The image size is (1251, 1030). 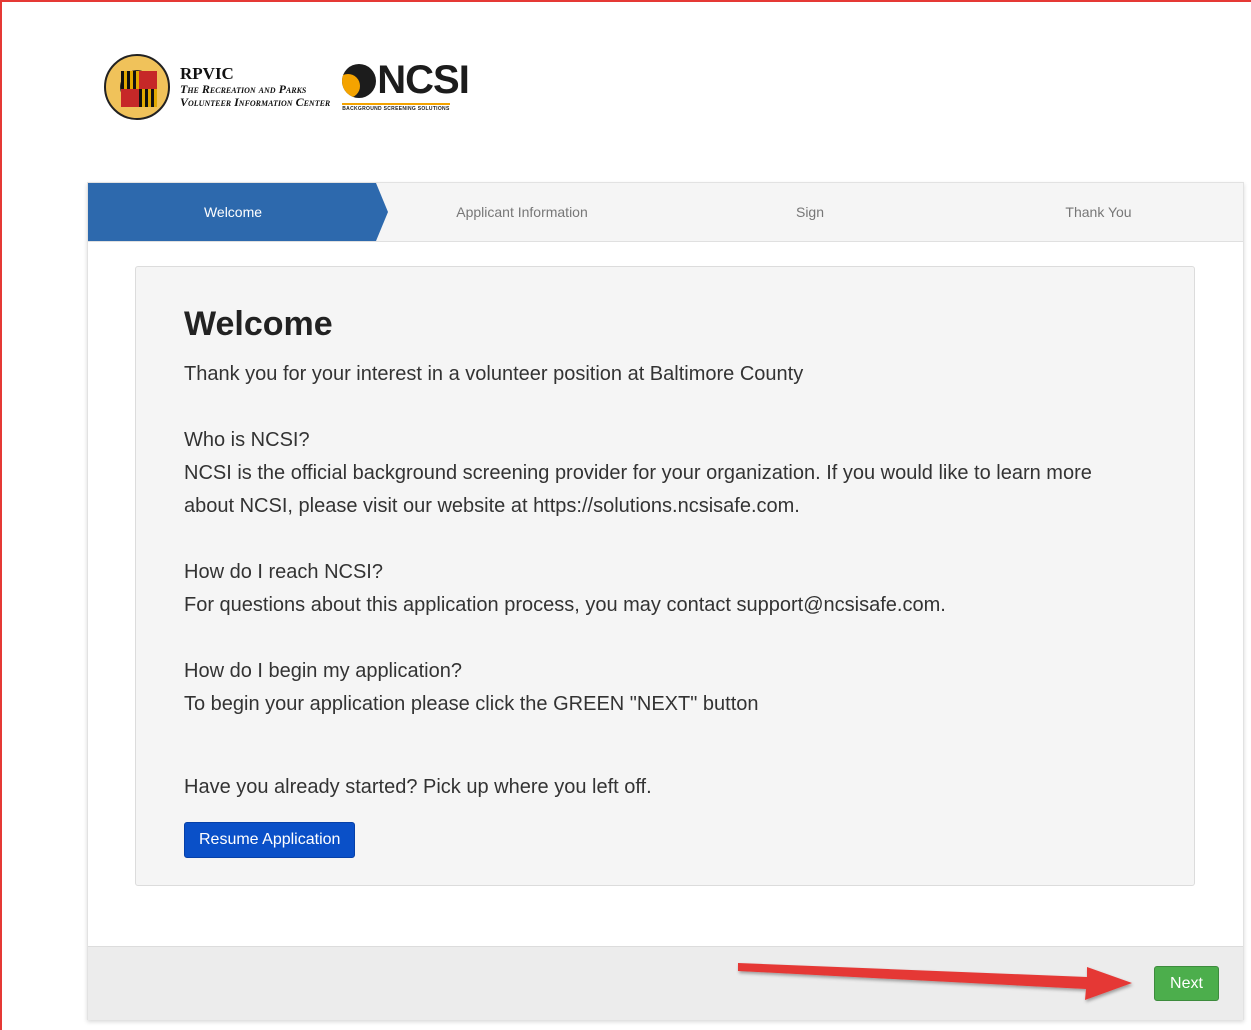 What do you see at coordinates (810, 212) in the screenshot?
I see `step-sign: Sign` at bounding box center [810, 212].